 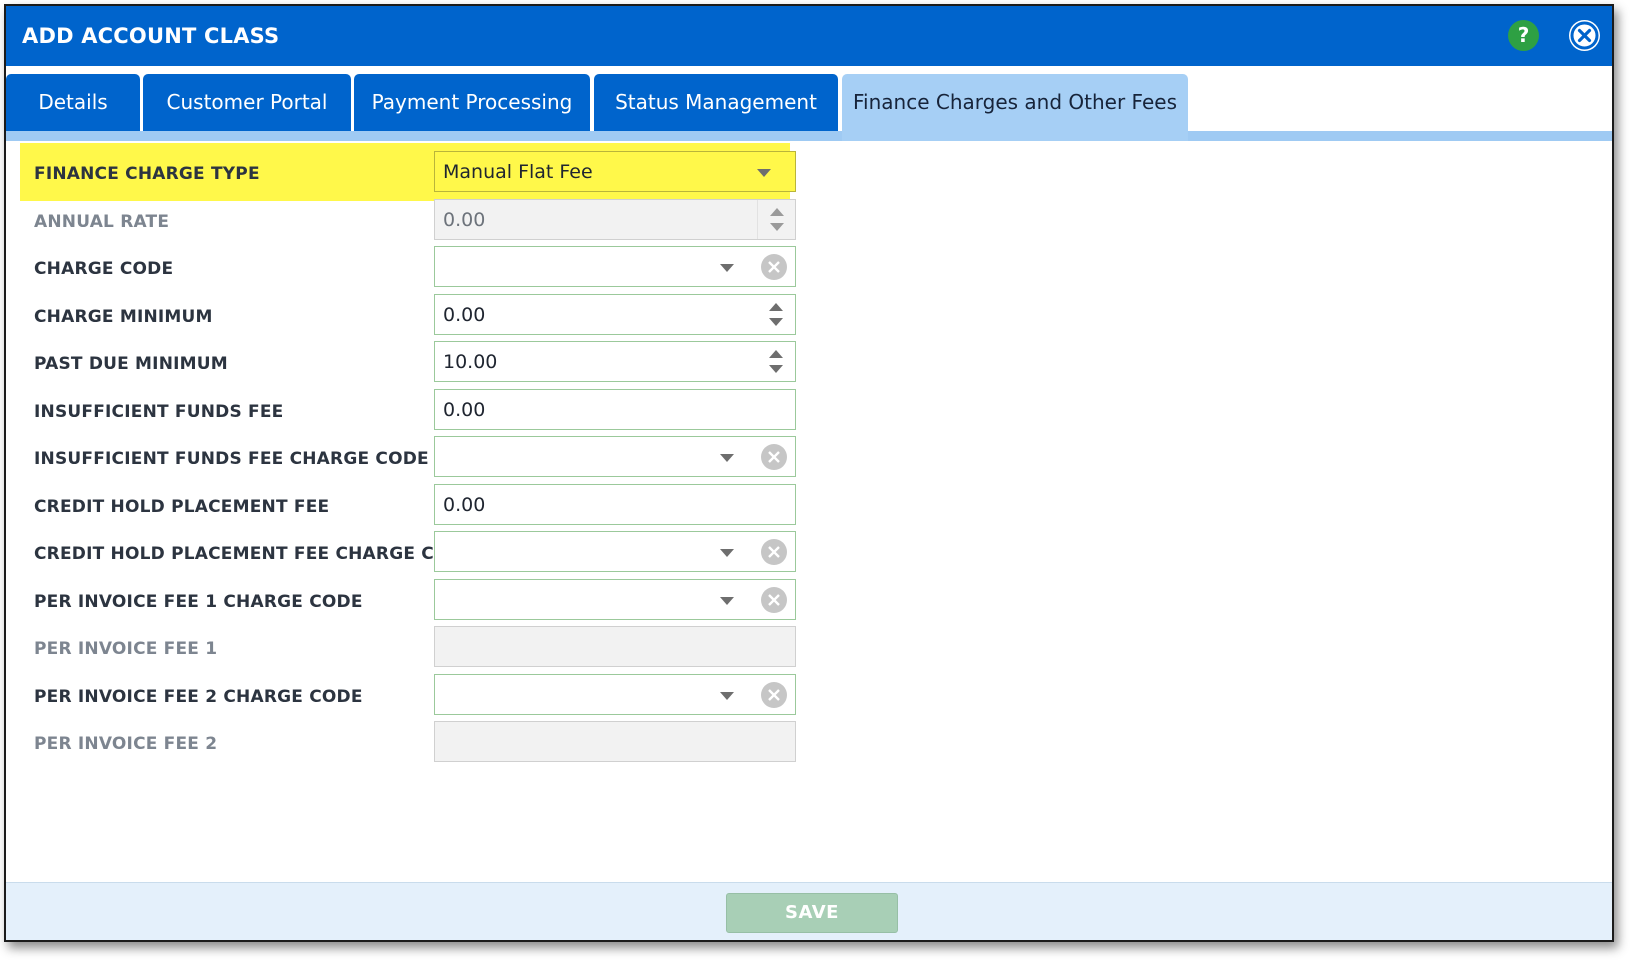 What do you see at coordinates (615, 361) in the screenshot?
I see `past-due-minimum-input: 10.00` at bounding box center [615, 361].